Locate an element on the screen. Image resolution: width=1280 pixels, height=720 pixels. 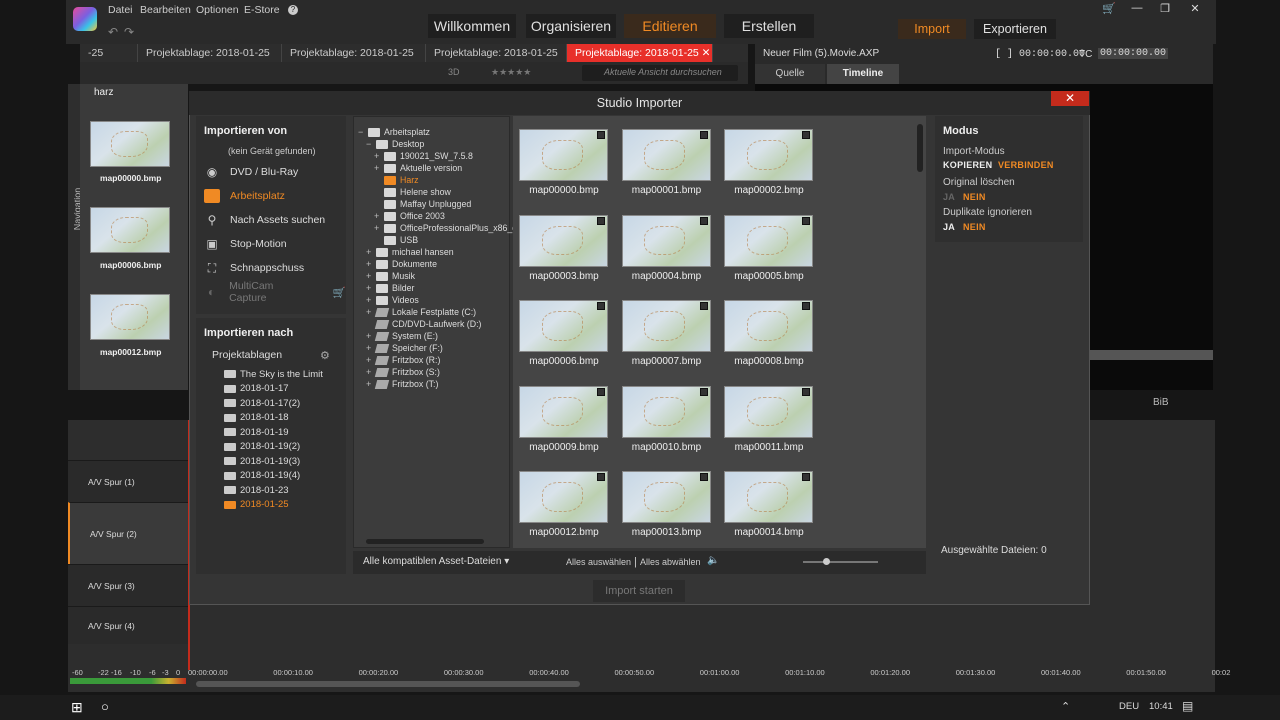
tree-node: + Fritzbox (S:) is located at coordinates (403, 372).